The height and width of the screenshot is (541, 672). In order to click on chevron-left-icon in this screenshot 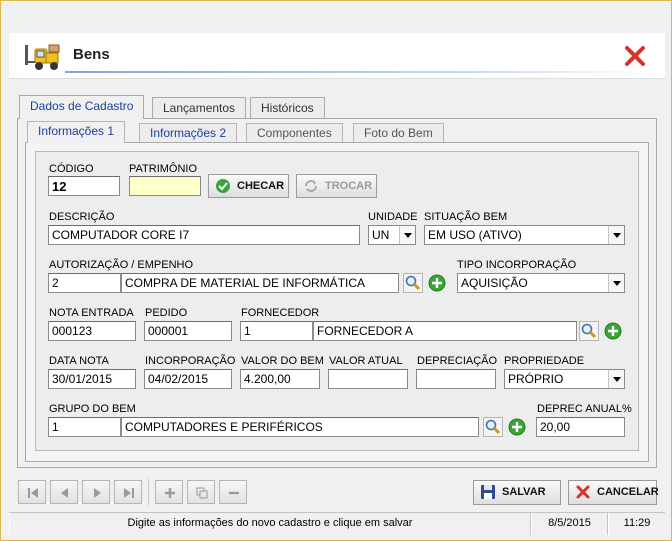, I will do `click(64, 493)`.